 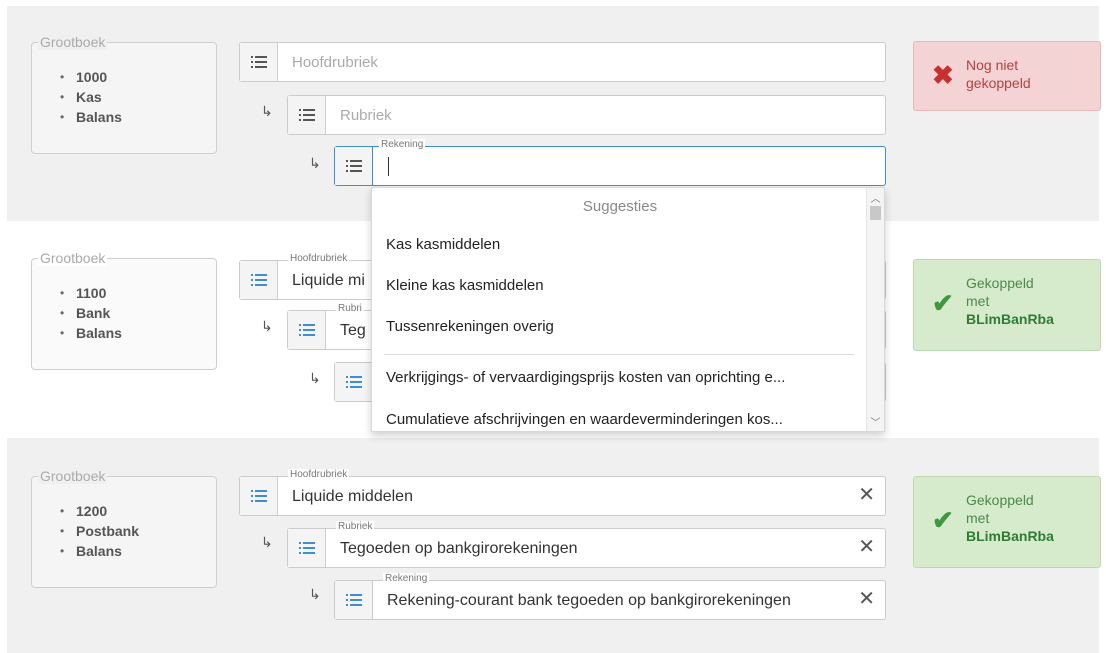 I want to click on status-line: gekoppeld, so click(x=998, y=83).